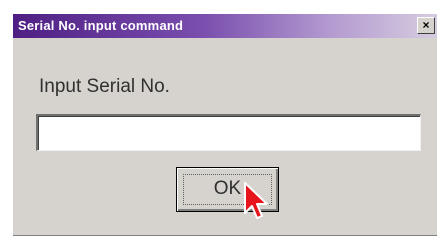  Describe the element at coordinates (228, 132) in the screenshot. I see `serial-number-input` at that location.